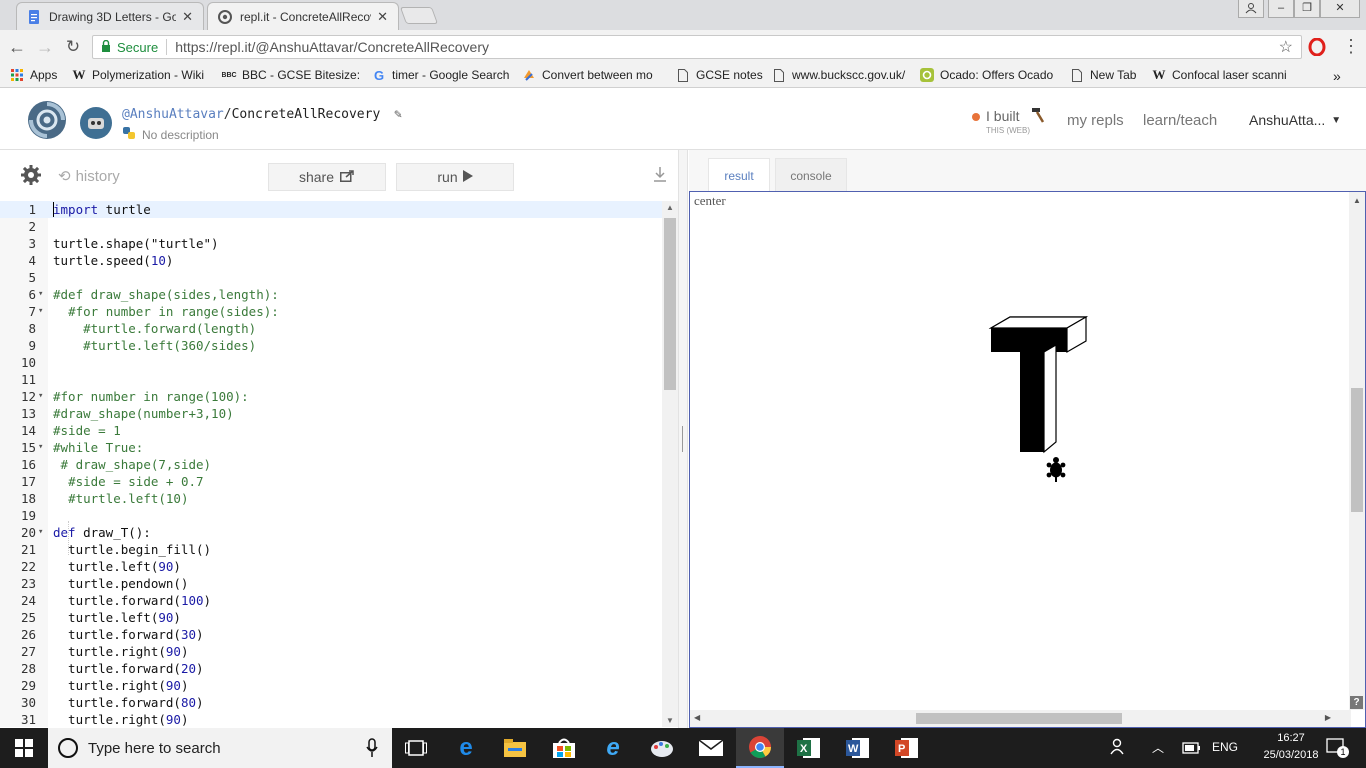  I want to click on code-line: 5, so click(331, 277).